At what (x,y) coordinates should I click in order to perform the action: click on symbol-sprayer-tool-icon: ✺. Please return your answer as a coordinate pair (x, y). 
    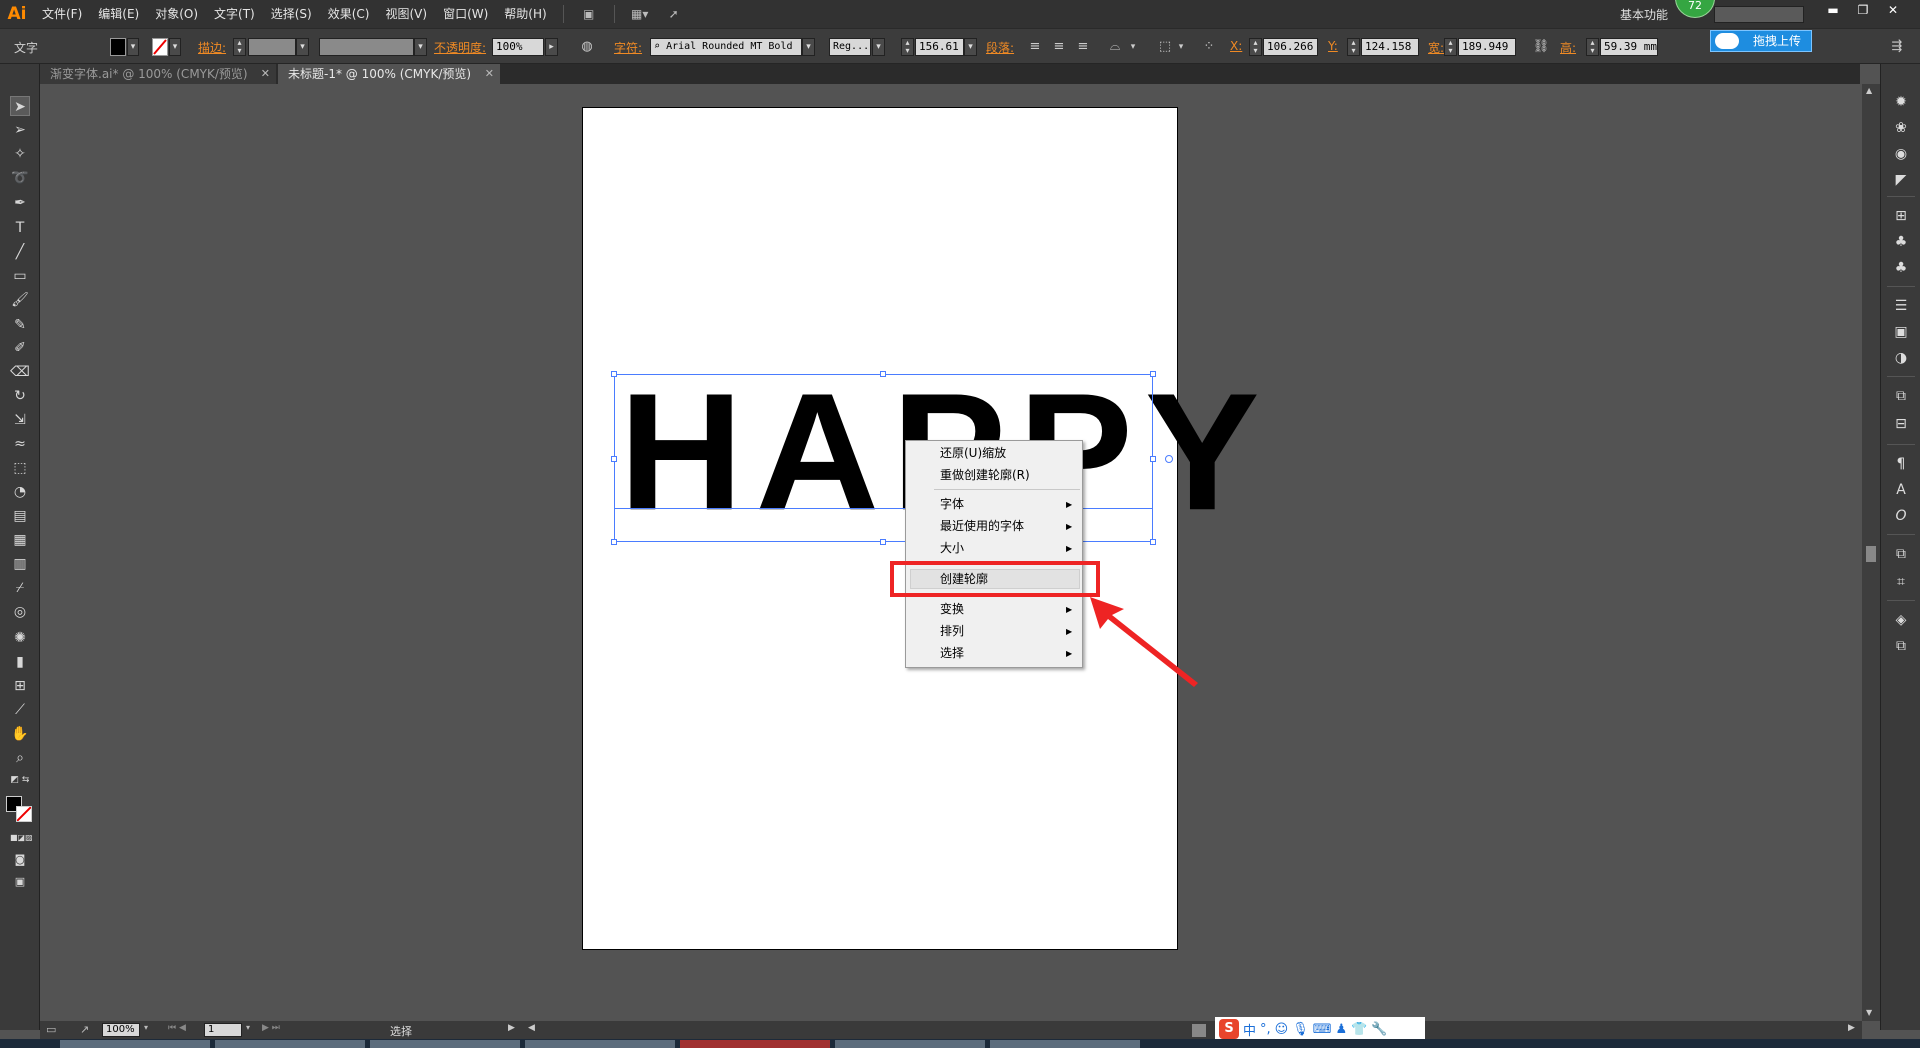
    Looking at the image, I should click on (20, 638).